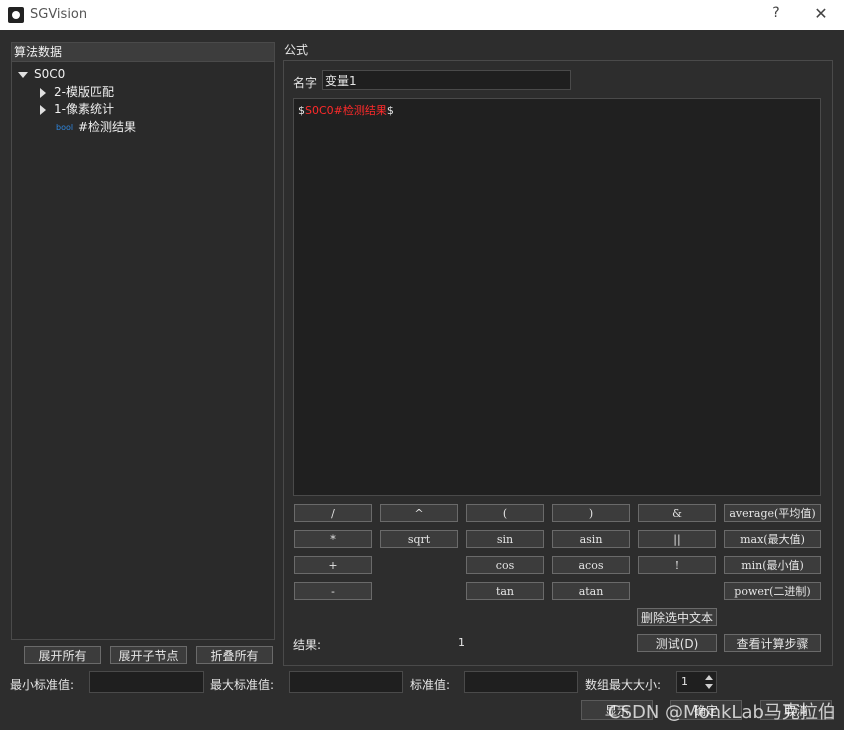 Image resolution: width=844 pixels, height=730 pixels. Describe the element at coordinates (84, 92) in the screenshot. I see `tree-item-label: 2-模版匹配` at that location.